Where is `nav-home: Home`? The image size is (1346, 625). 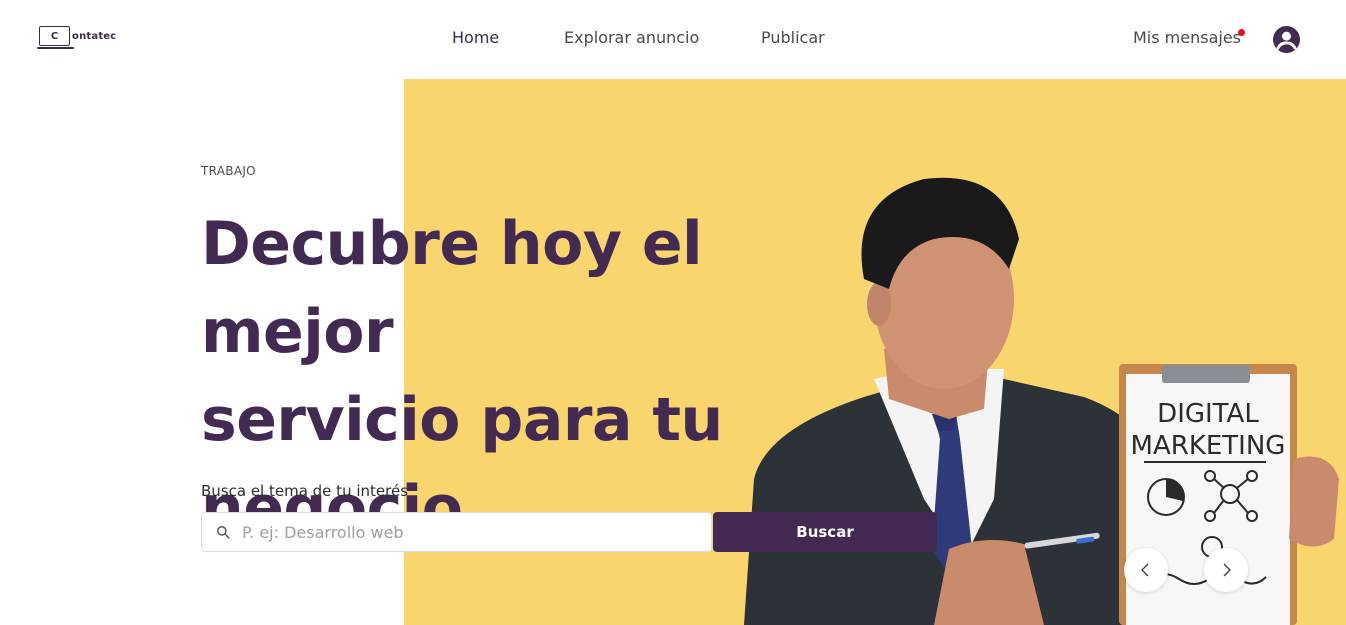 nav-home: Home is located at coordinates (475, 37).